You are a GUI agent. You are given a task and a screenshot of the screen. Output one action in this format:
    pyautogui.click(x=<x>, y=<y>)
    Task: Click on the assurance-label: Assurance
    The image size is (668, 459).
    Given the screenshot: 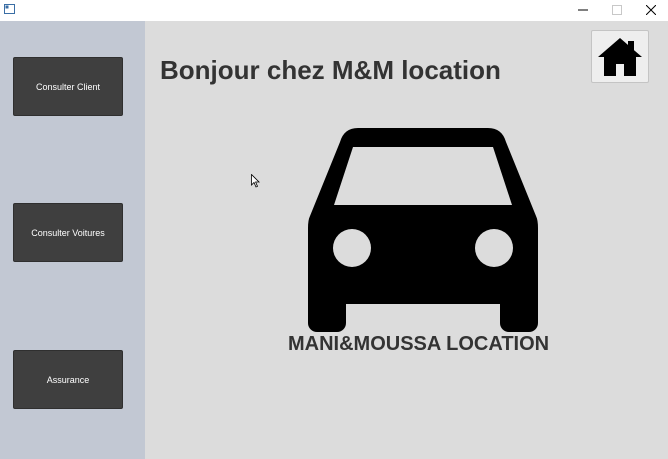 What is the action you would take?
    pyautogui.click(x=68, y=379)
    